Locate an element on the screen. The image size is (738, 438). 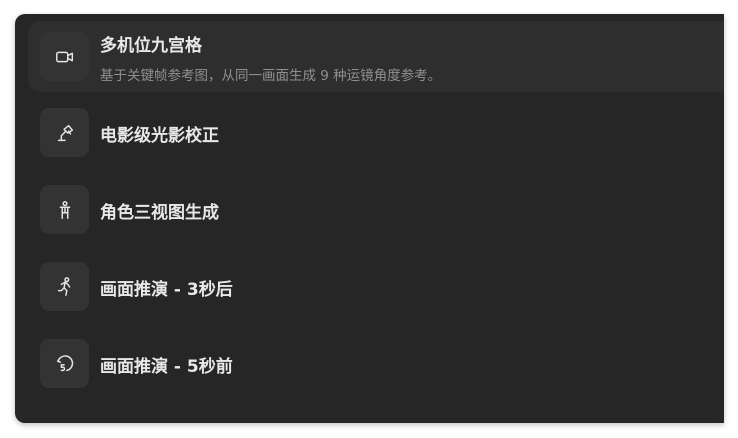
menu-item-title: 画面推演 - 5秒前 is located at coordinates (166, 367).